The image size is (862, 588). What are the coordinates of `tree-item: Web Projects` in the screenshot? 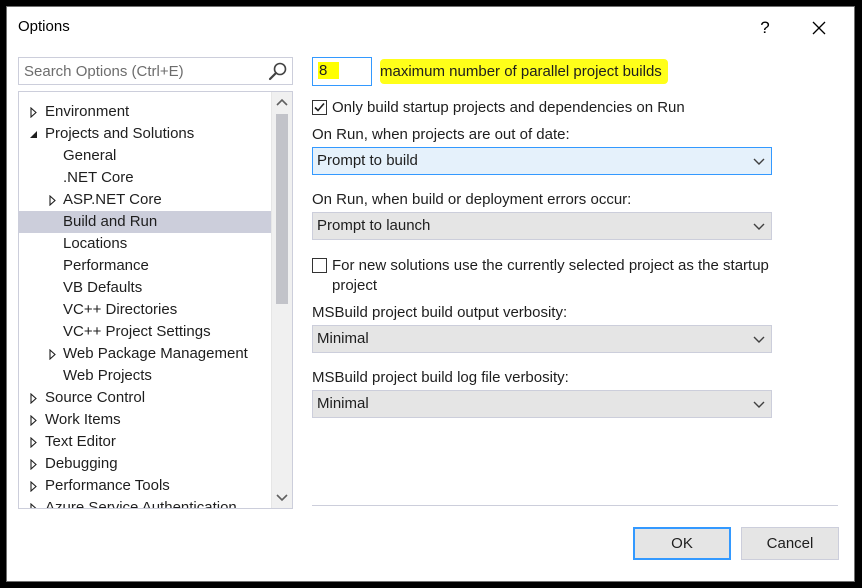 It's located at (145, 376).